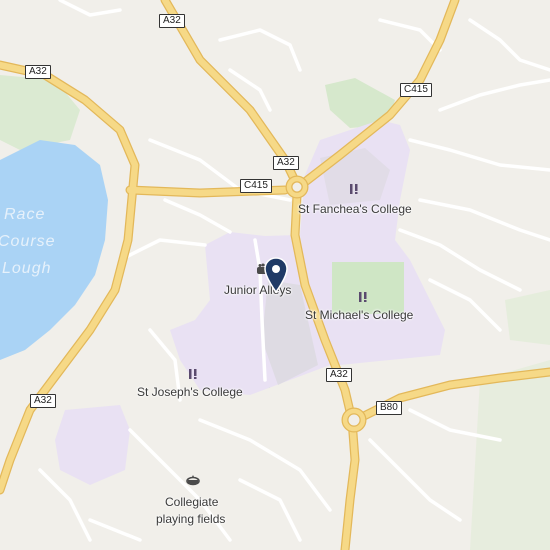  I want to click on lake-label-line1: Race, so click(25, 214).